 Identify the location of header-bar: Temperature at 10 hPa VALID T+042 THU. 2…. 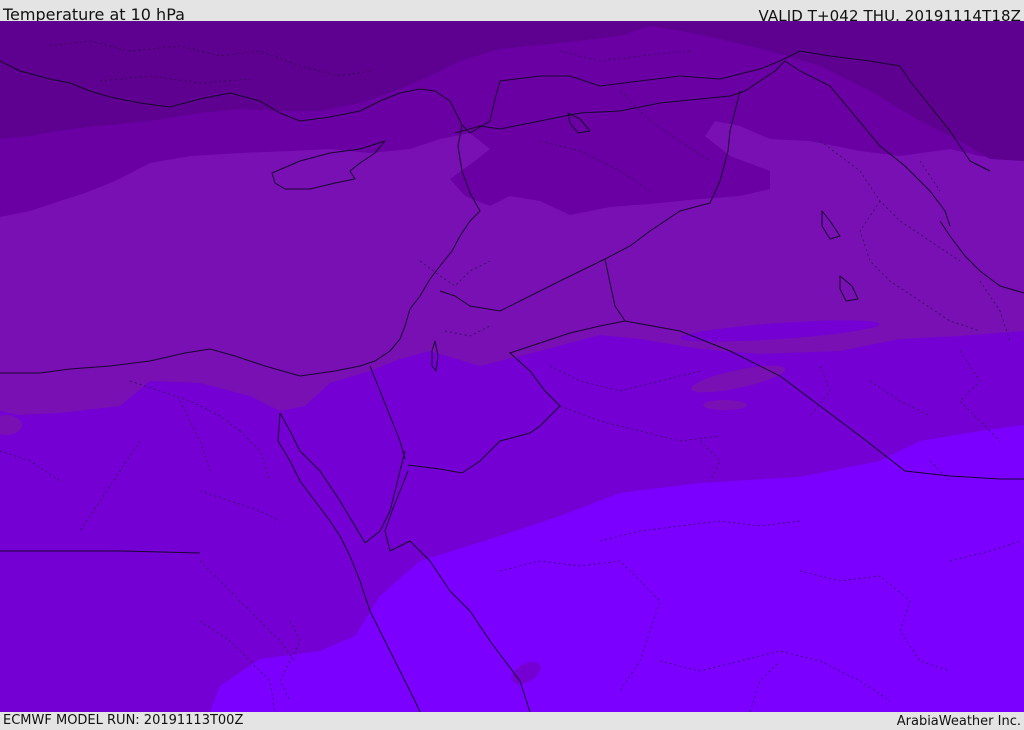
(512, 12).